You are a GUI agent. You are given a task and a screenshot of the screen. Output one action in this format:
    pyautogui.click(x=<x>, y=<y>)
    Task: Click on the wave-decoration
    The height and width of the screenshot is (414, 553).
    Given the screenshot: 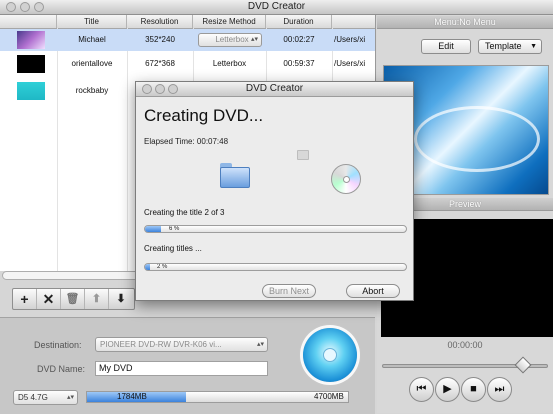 What is the action you would take?
    pyautogui.click(x=477, y=139)
    